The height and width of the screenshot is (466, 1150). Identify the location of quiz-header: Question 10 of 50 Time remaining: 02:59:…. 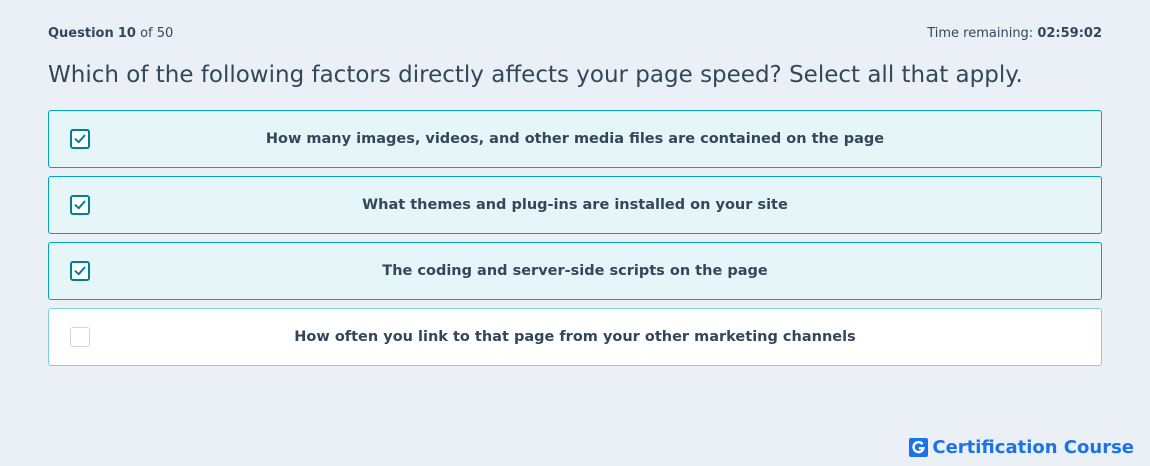
(575, 33).